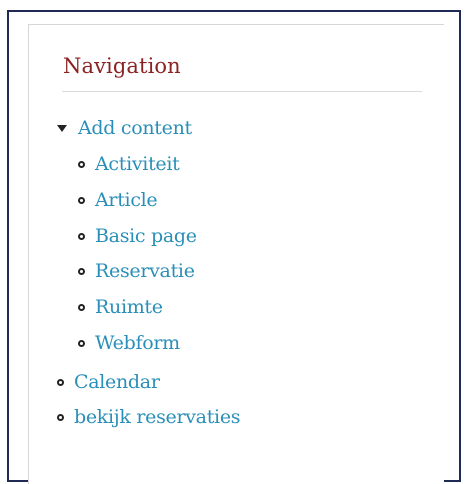 The image size is (468, 484). I want to click on menu-item-article: Article, so click(118, 200).